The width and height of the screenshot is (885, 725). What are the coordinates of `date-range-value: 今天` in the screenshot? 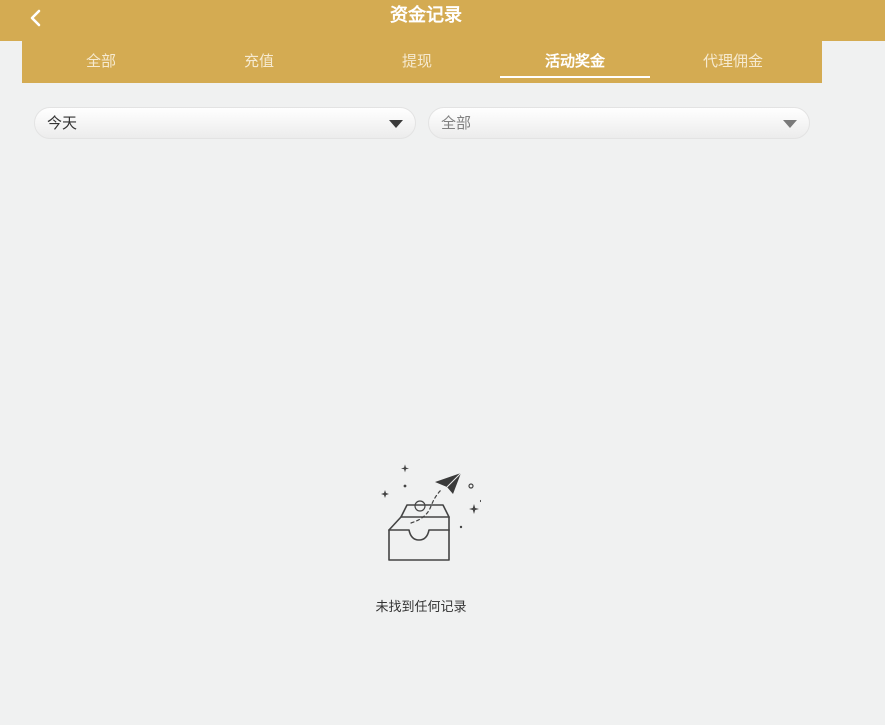 It's located at (62, 123).